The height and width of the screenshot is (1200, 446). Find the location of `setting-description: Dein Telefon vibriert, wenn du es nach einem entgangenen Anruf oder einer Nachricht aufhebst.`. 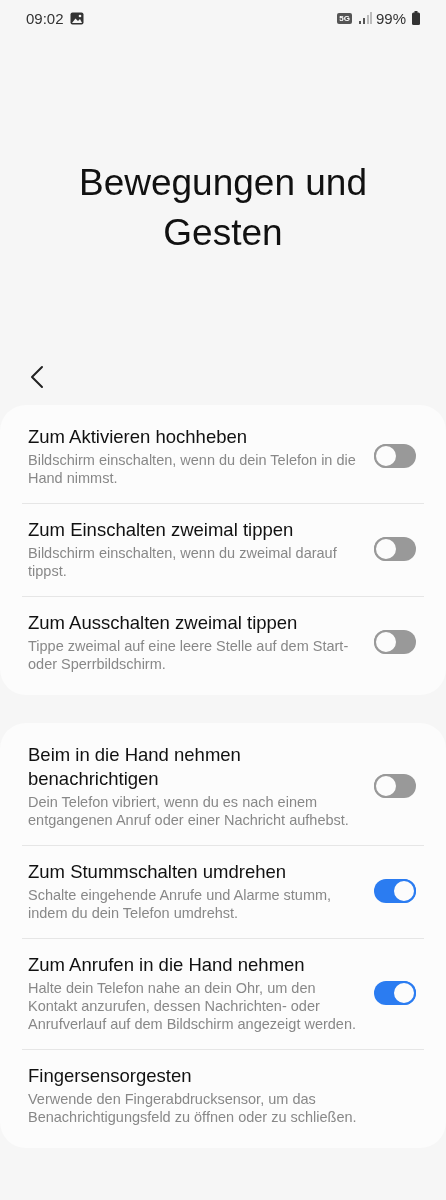

setting-description: Dein Telefon vibriert, wenn du es nach einem entgangenen Anruf oder einer Nachricht aufhebst. is located at coordinates (189, 811).